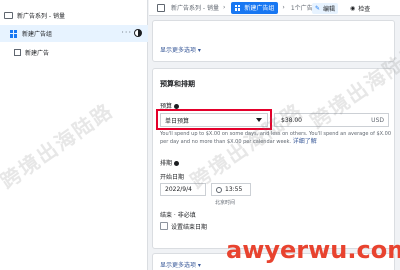 This screenshot has width=400, height=270. What do you see at coordinates (166, 163) in the screenshot?
I see `schedule-label-text: 排期` at bounding box center [166, 163].